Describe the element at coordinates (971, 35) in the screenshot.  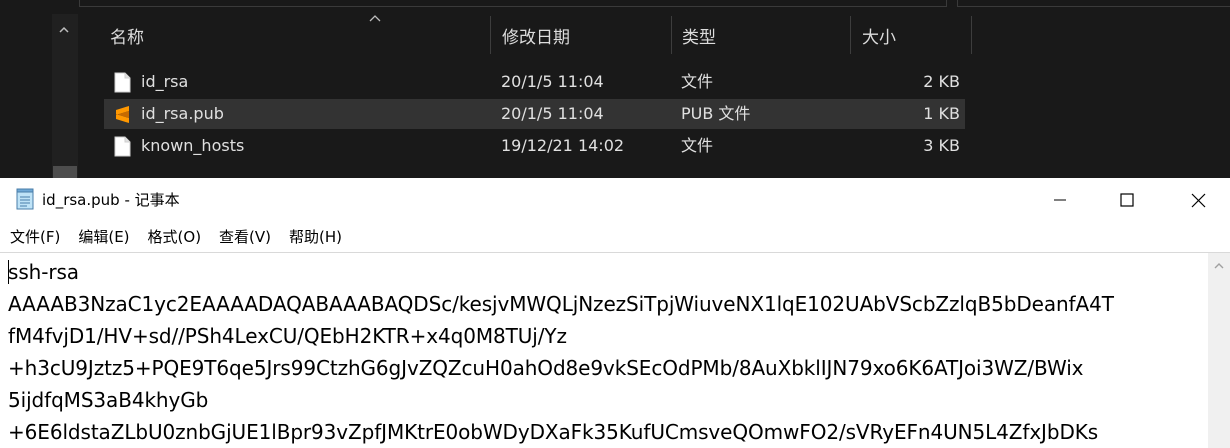
I see `column-separator` at that location.